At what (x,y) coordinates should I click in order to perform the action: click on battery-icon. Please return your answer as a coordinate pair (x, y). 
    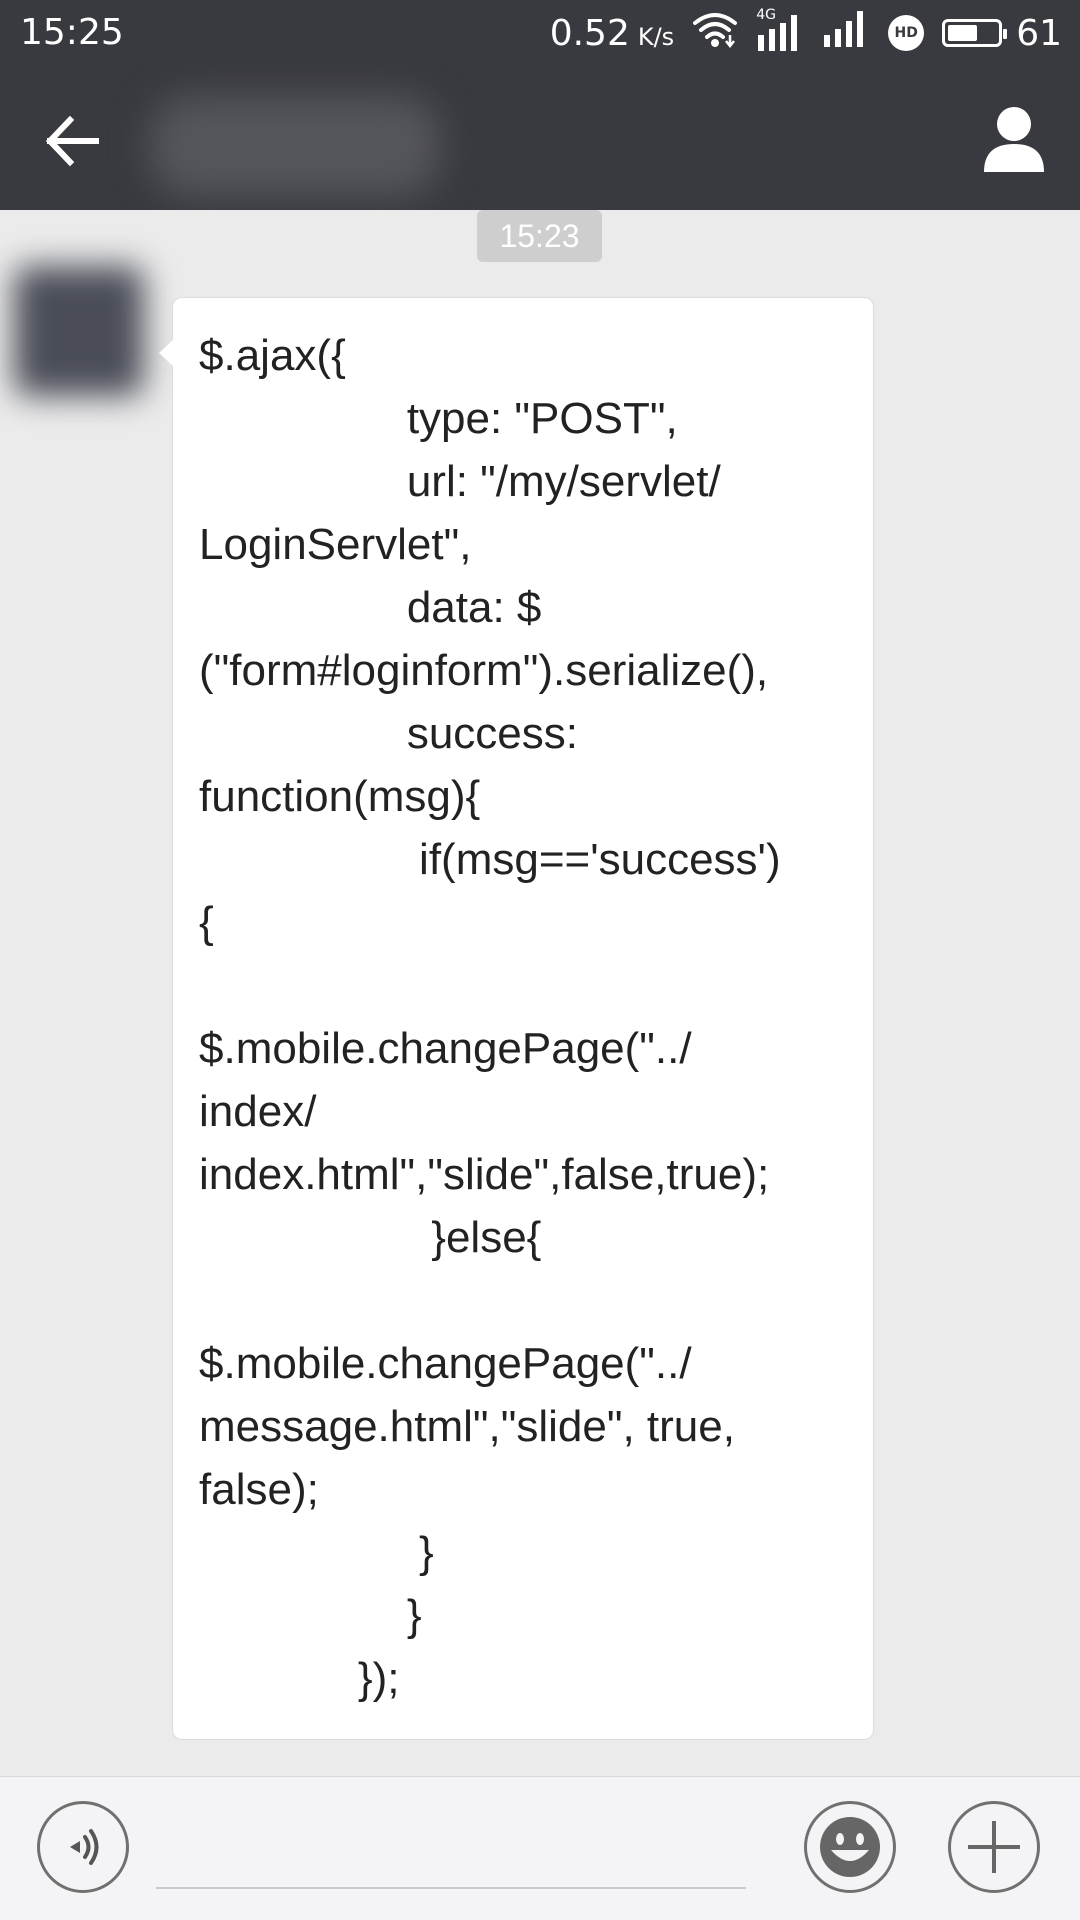
    Looking at the image, I should click on (975, 33).